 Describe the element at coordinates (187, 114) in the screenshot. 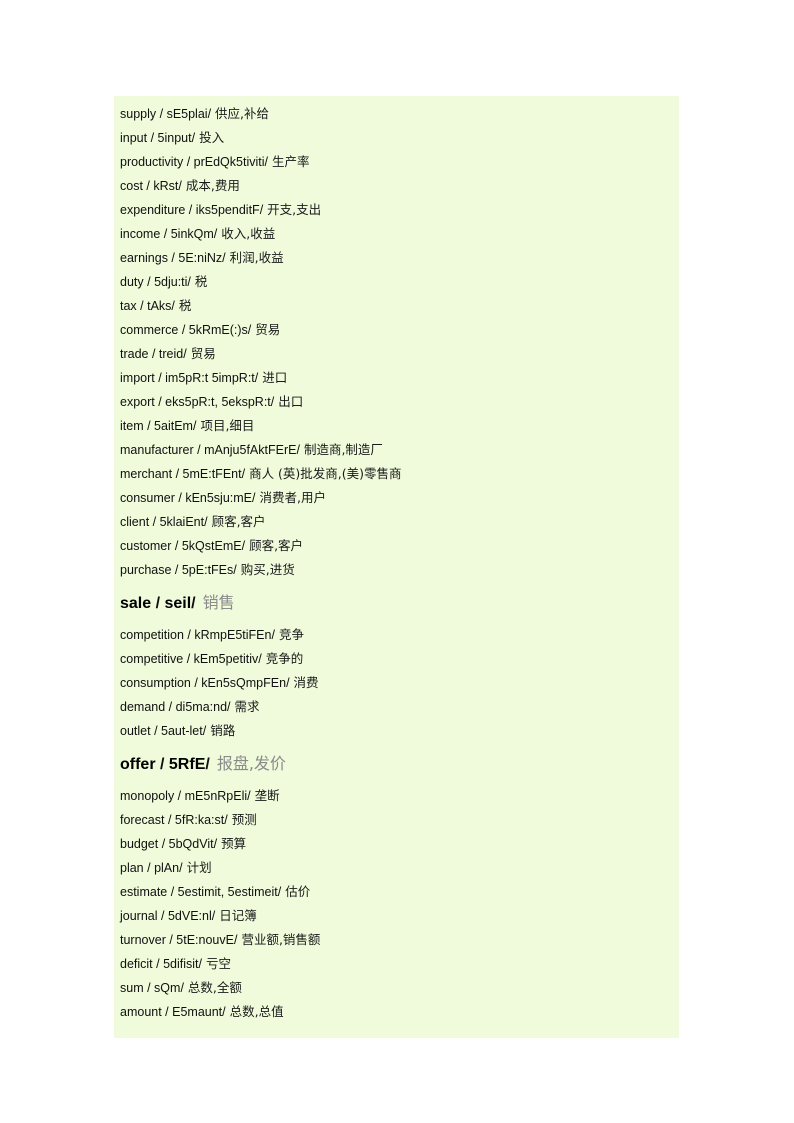

I see `entry-phonetic: sE5plai` at that location.